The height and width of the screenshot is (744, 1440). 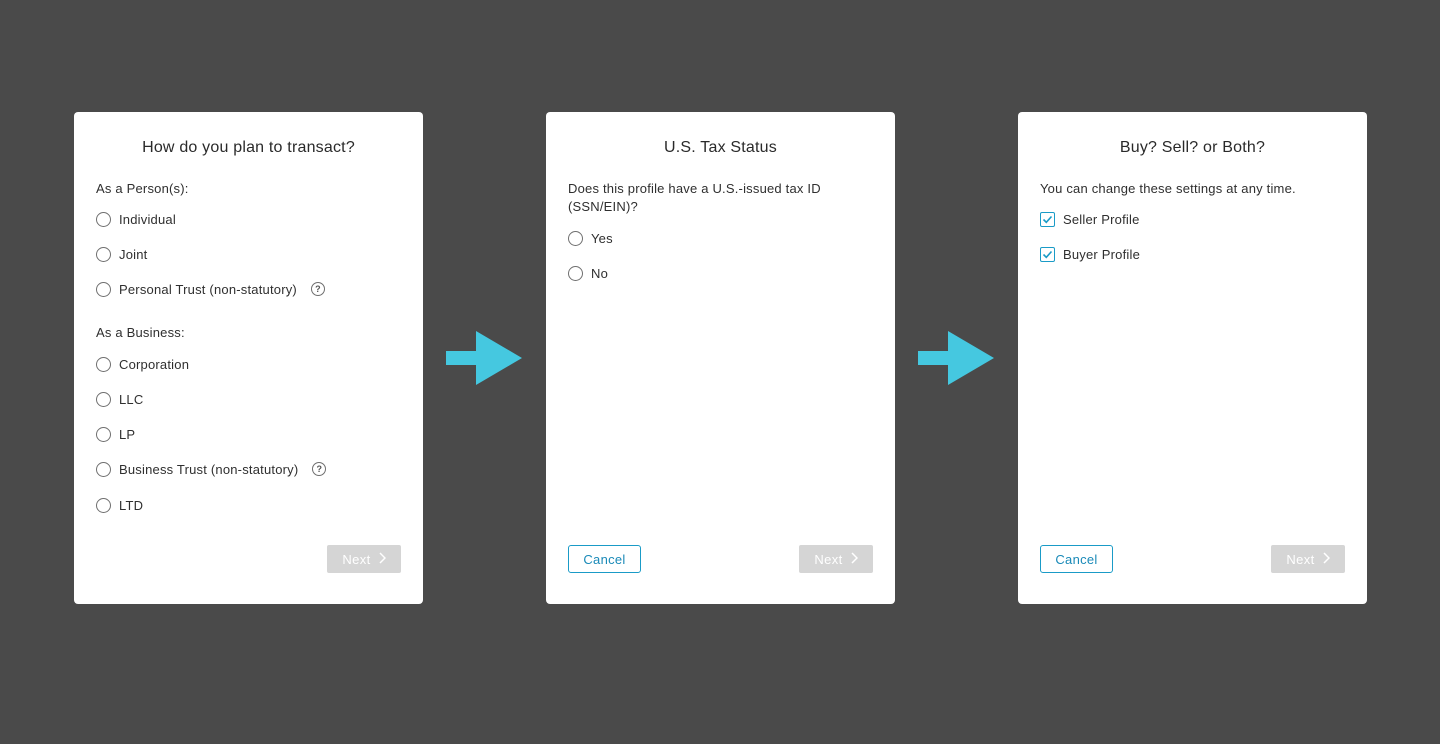 I want to click on option-label: Buyer Profile, so click(x=1102, y=254).